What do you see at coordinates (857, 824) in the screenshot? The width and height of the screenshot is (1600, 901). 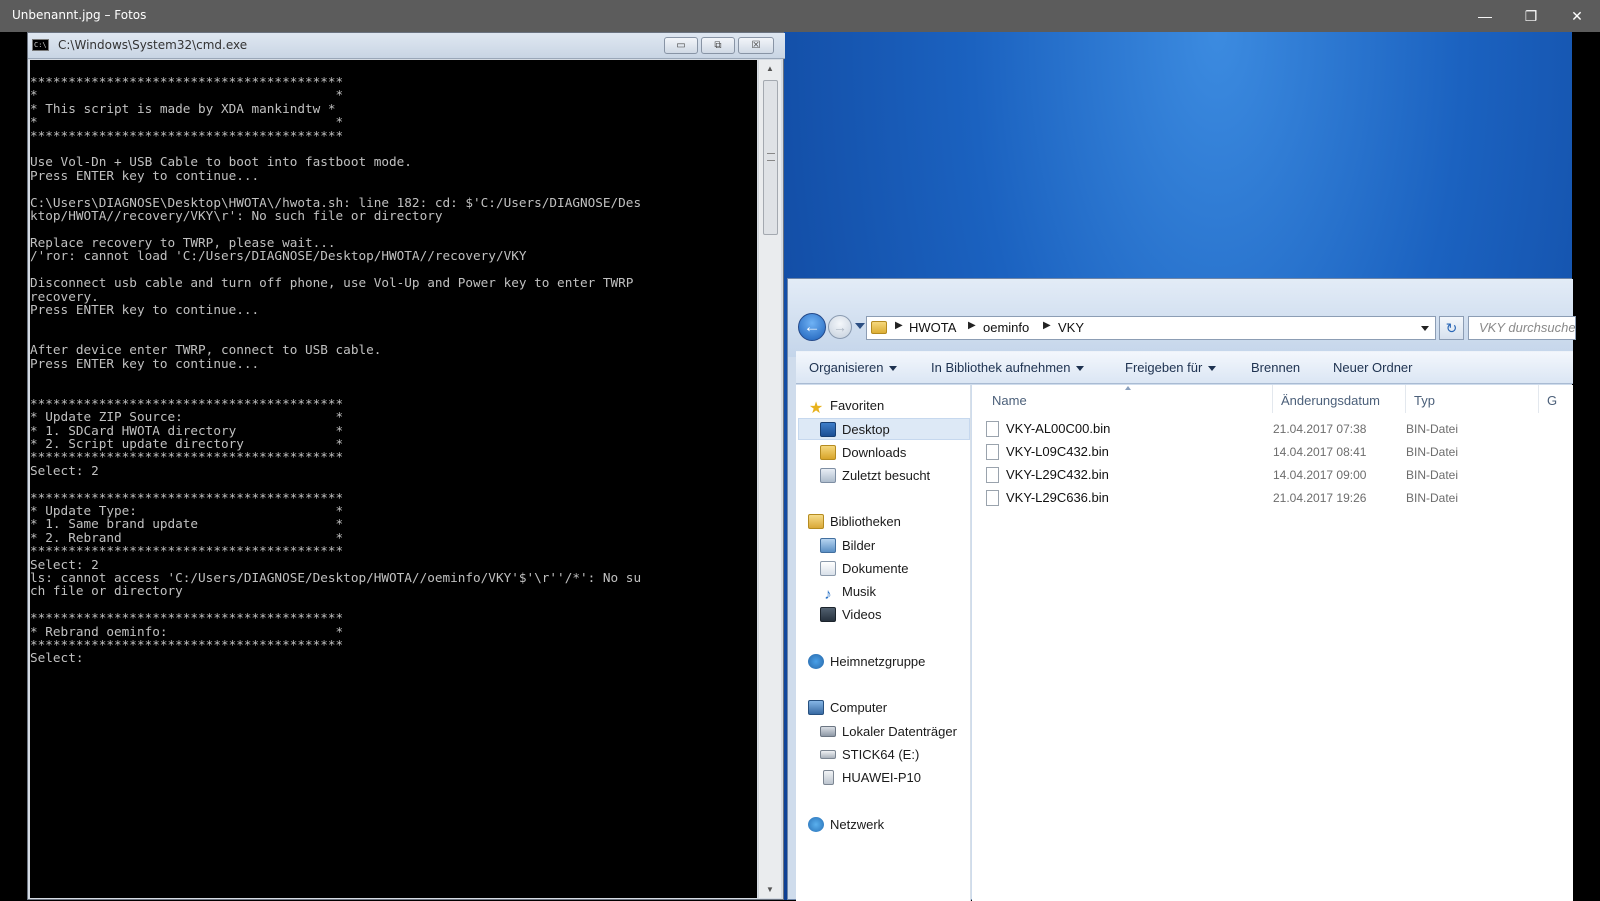 I see `nav-label: Netzwerk` at bounding box center [857, 824].